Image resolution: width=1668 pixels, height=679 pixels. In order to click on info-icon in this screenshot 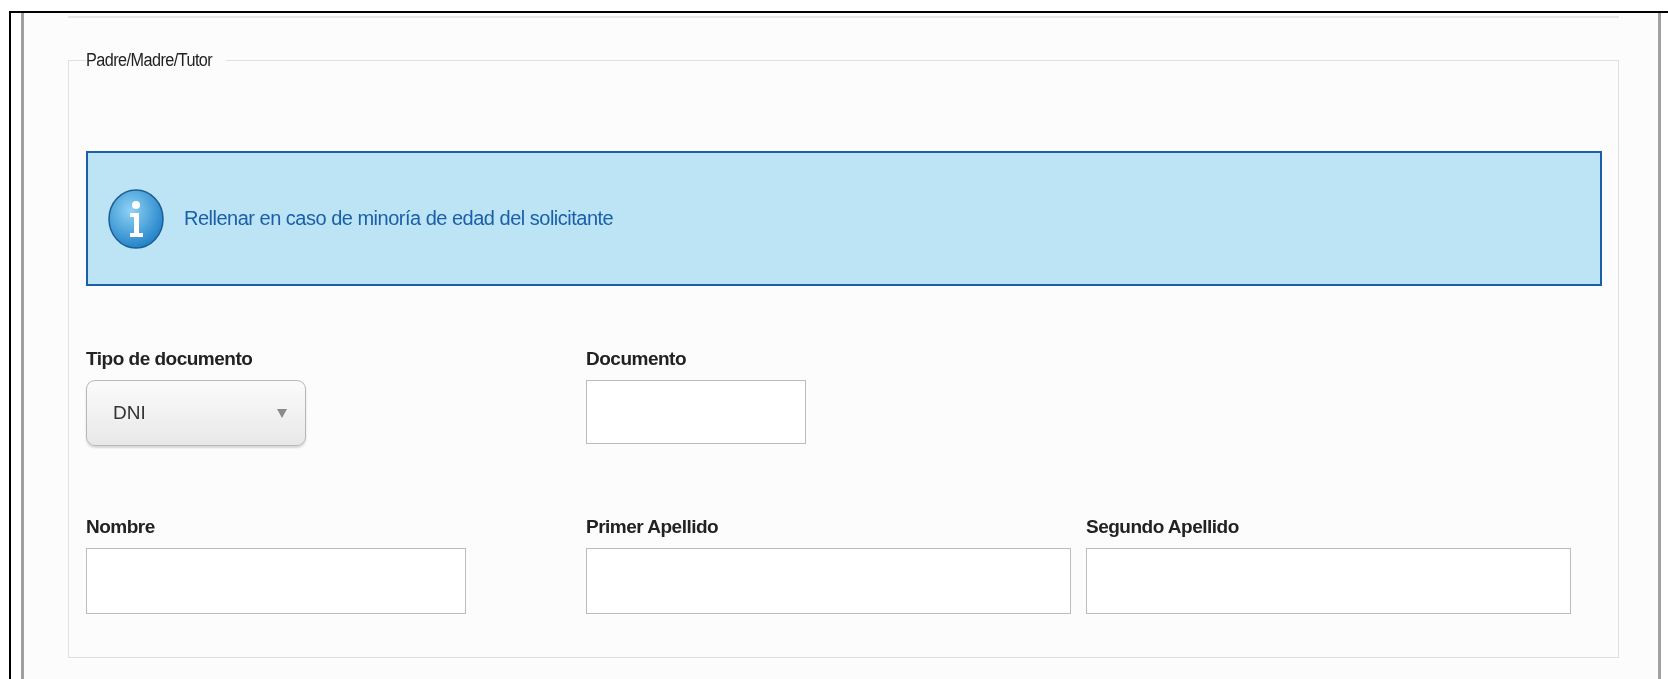, I will do `click(136, 218)`.